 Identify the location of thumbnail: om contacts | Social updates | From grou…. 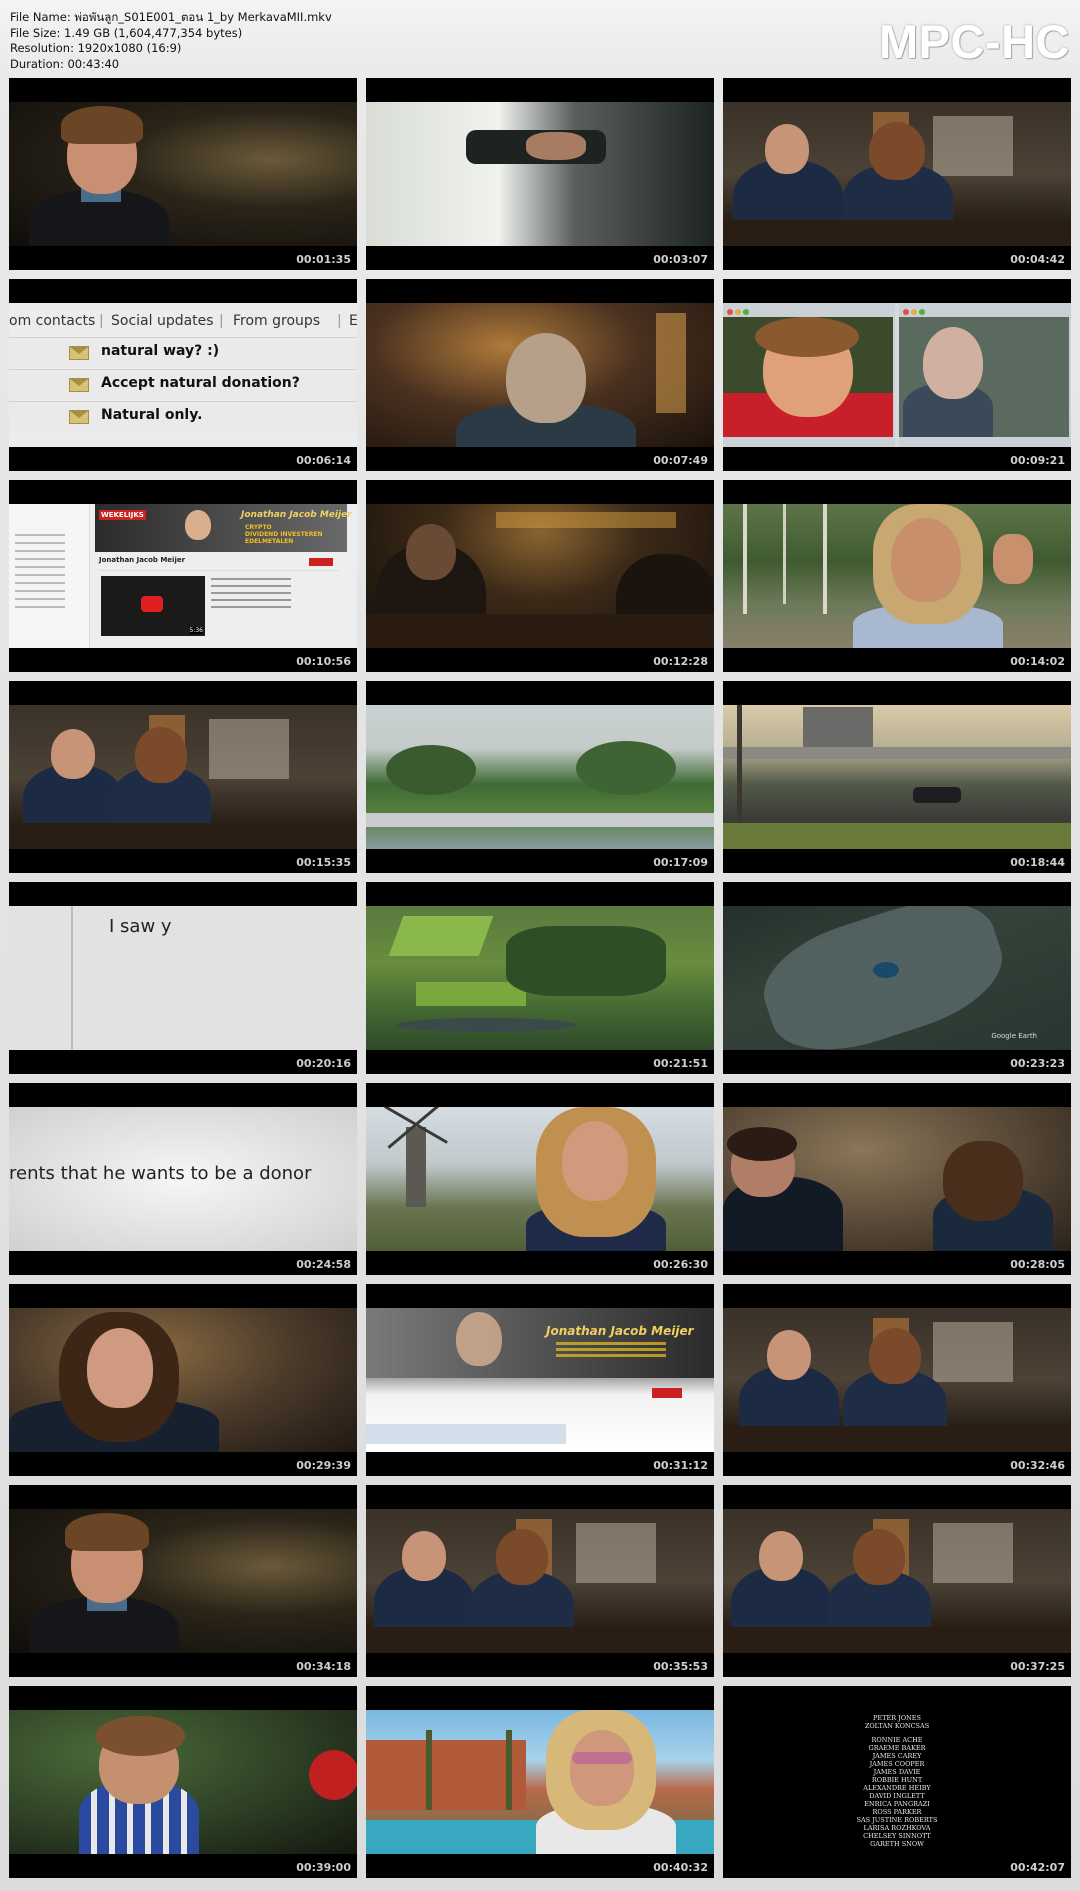
(183, 375).